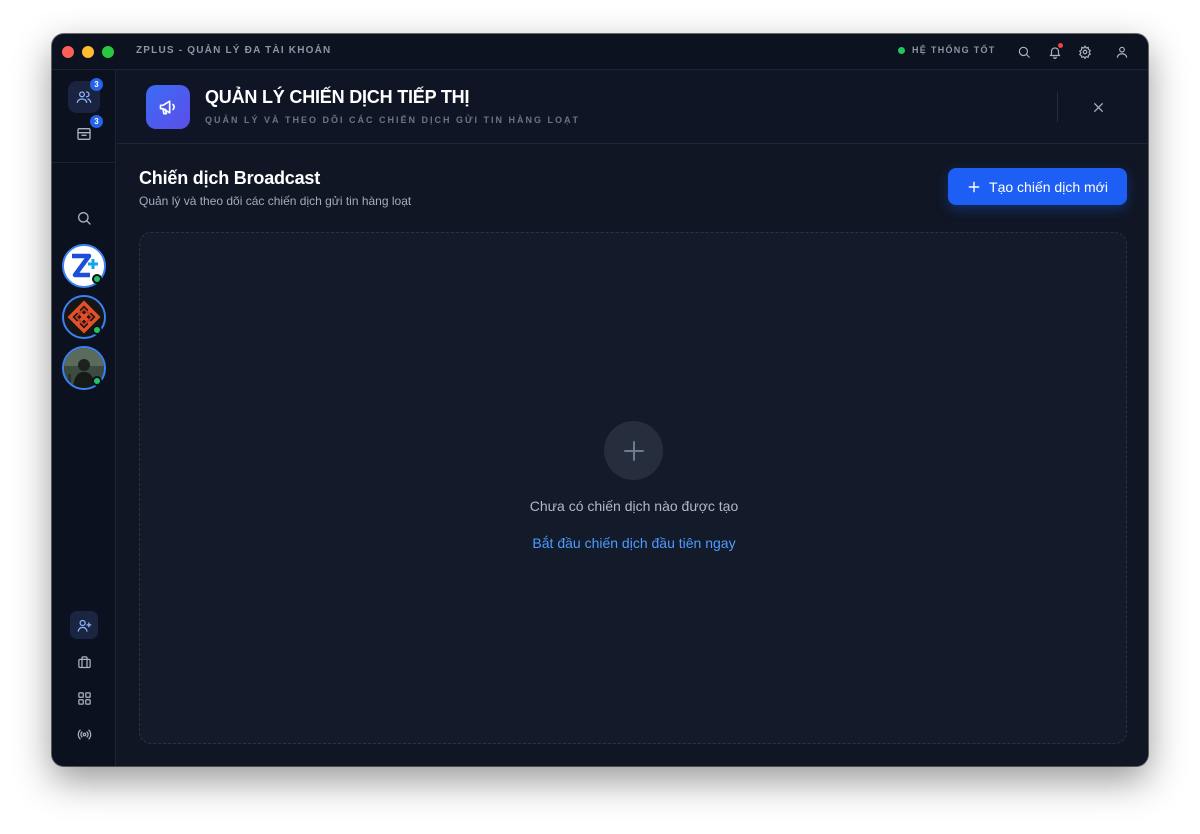  I want to click on users-icon, so click(84, 97).